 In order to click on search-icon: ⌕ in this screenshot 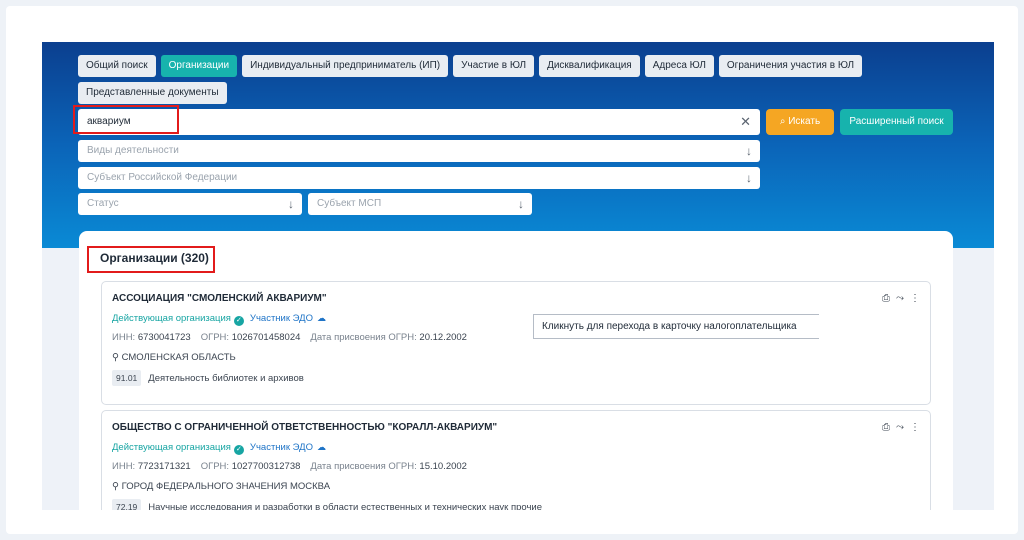, I will do `click(782, 121)`.